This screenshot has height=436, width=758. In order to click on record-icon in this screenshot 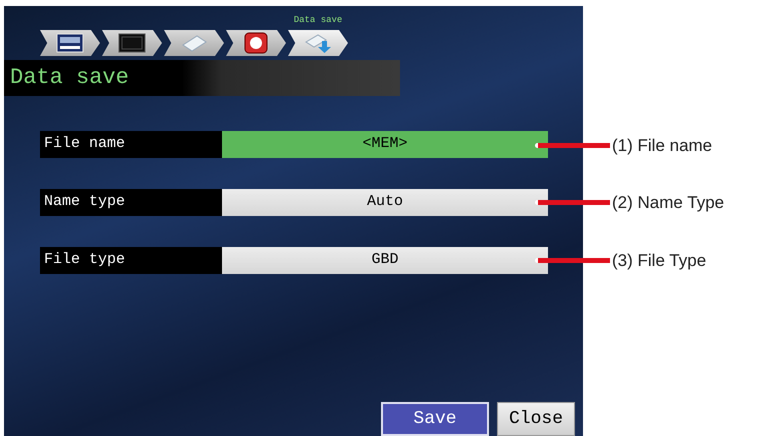, I will do `click(256, 43)`.